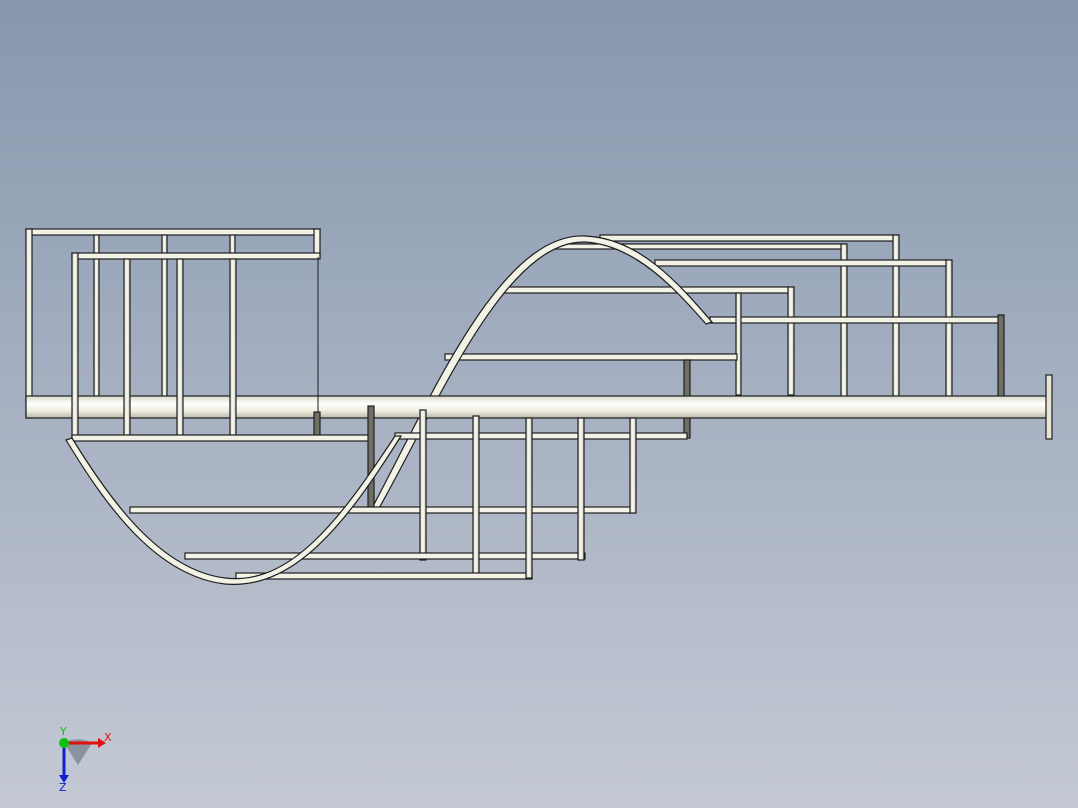 The width and height of the screenshot is (1078, 808). Describe the element at coordinates (85, 759) in the screenshot. I see `coordinate-triad: X Y Z` at that location.